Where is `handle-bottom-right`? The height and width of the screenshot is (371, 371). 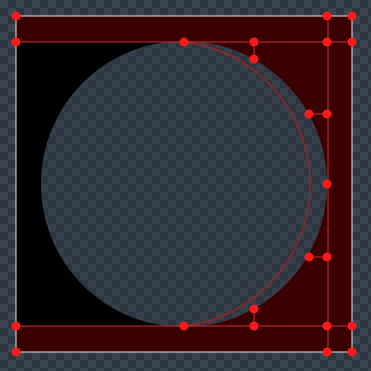 handle-bottom-right is located at coordinates (352, 352).